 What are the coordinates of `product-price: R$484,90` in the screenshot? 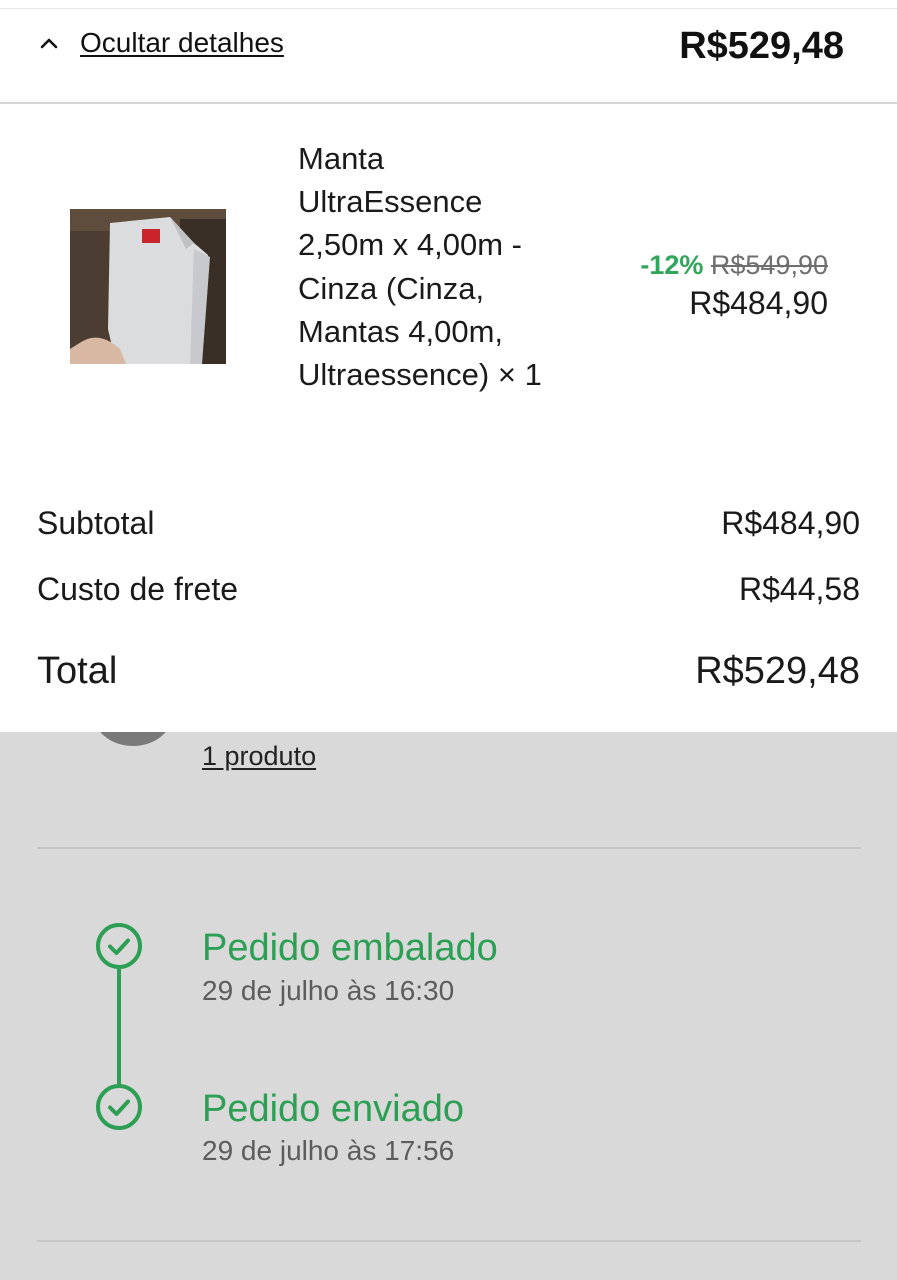 It's located at (758, 303).